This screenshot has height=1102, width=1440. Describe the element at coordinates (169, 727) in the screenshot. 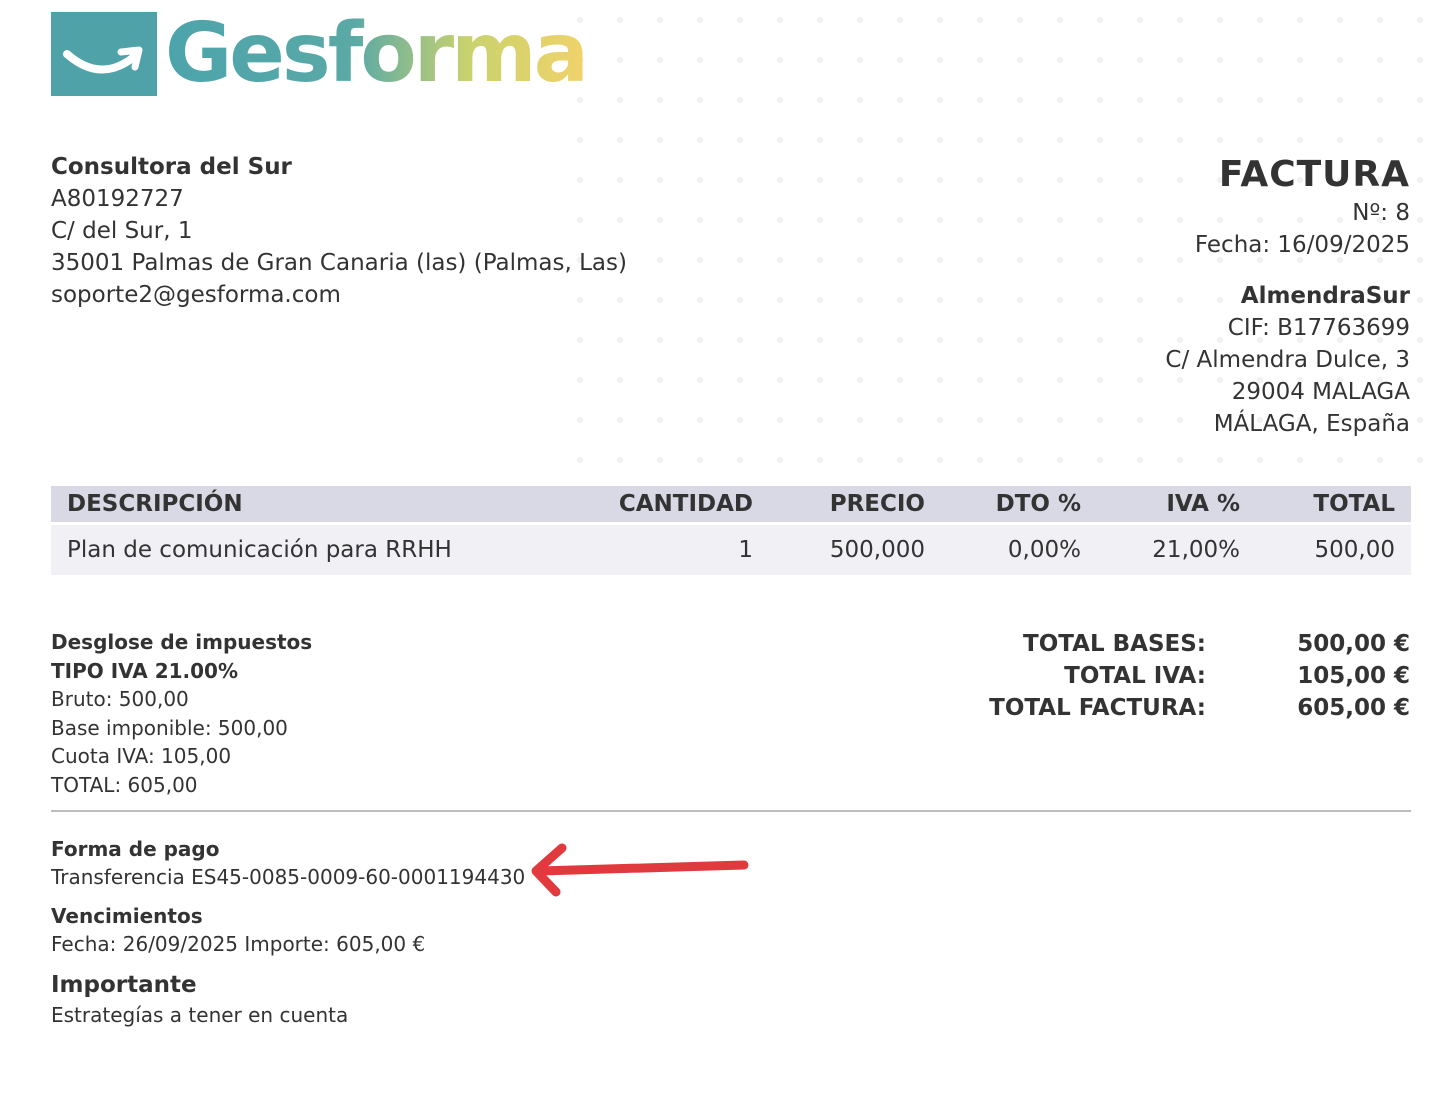

I see `tax-base: Base imponible: 500,00` at that location.